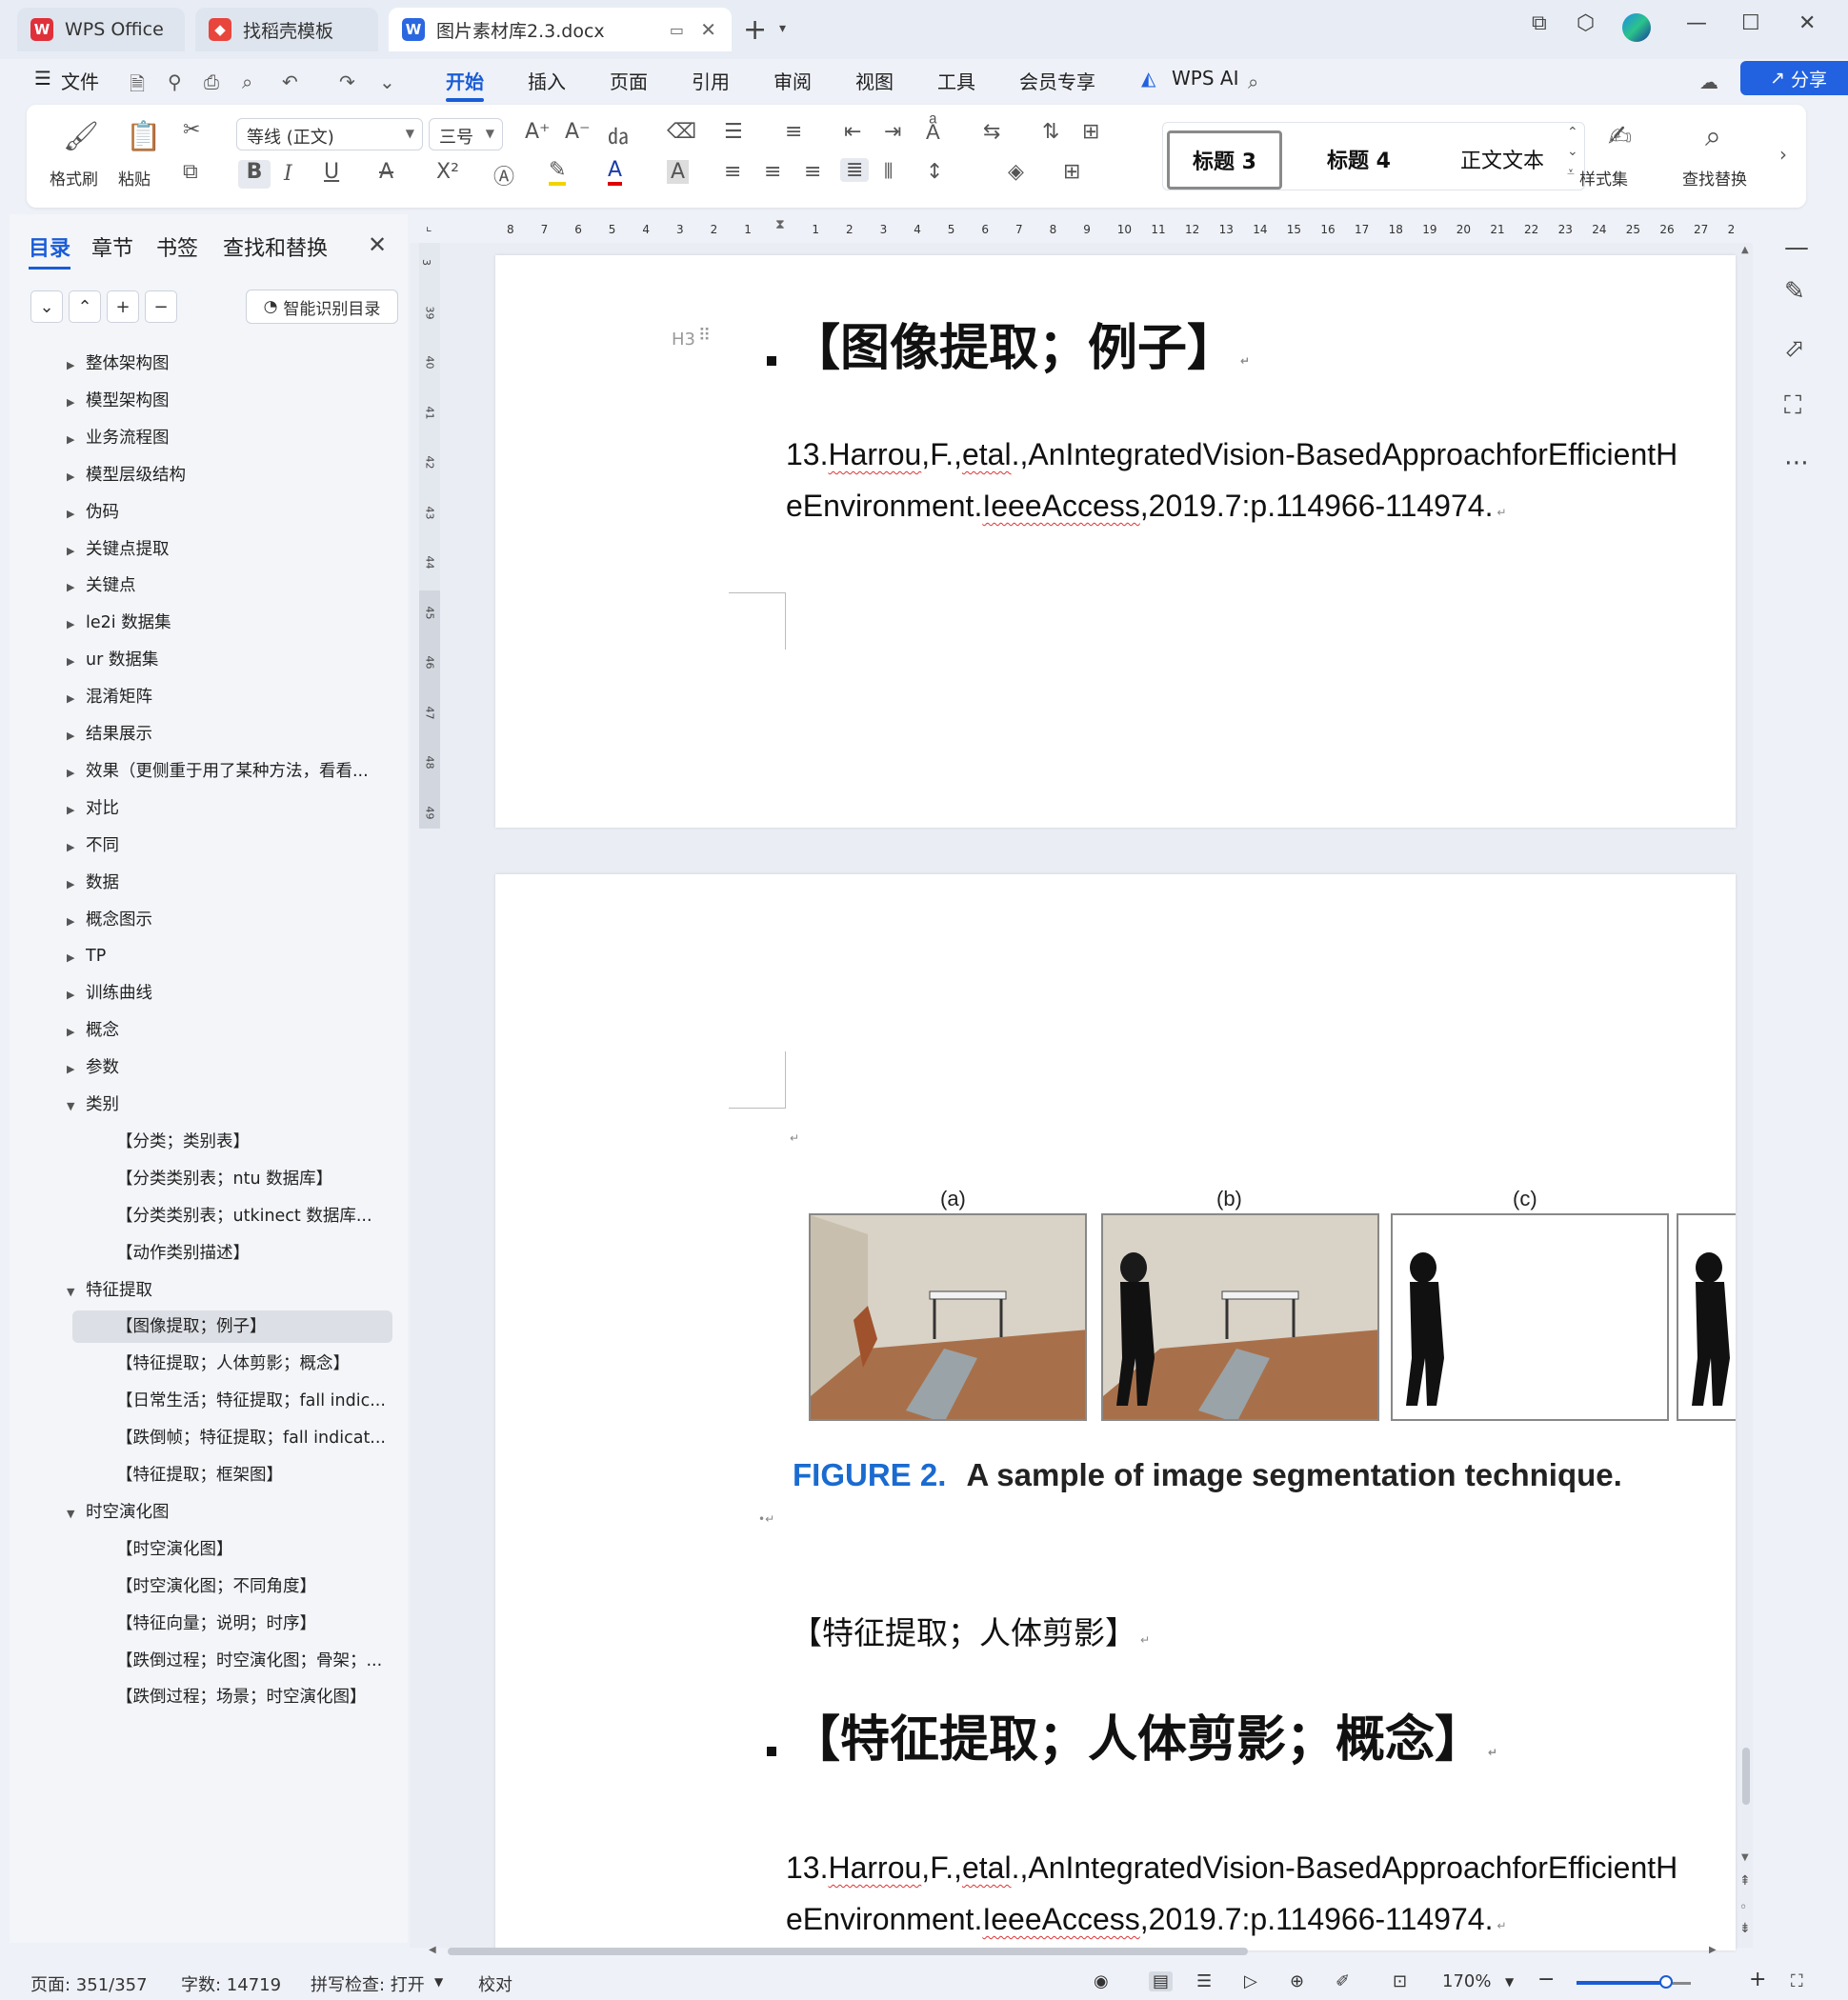  I want to click on cube-icon: ⬡, so click(1586, 23).